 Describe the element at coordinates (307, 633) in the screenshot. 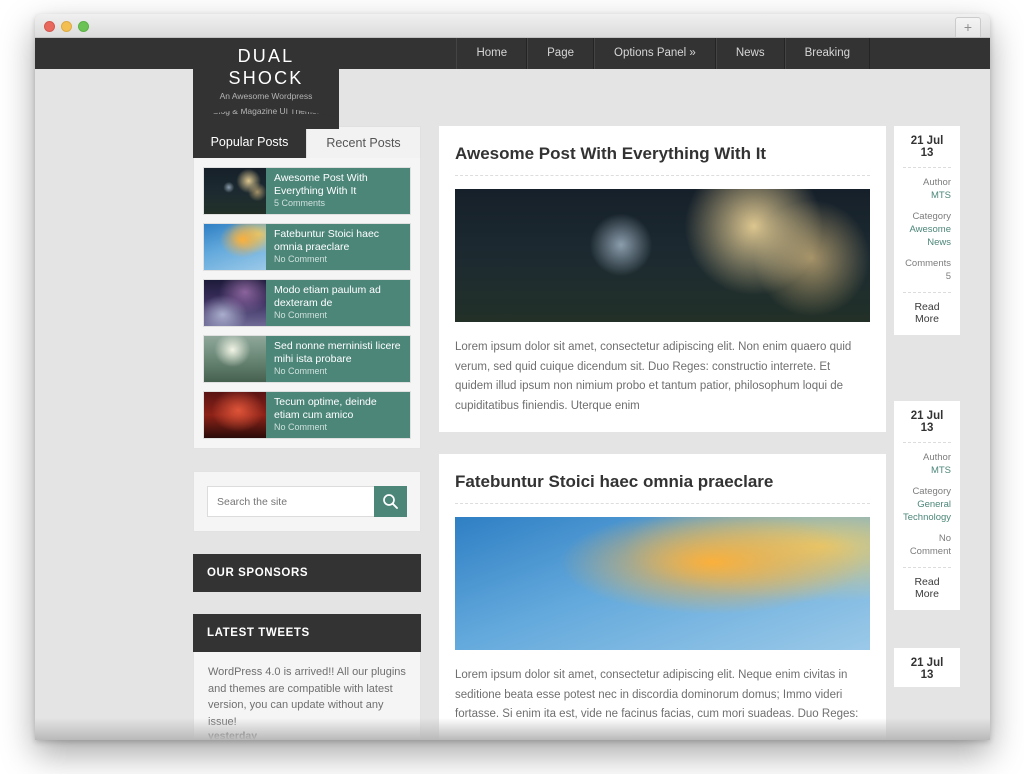

I see `tweets-title: LATEST TWEETS` at that location.